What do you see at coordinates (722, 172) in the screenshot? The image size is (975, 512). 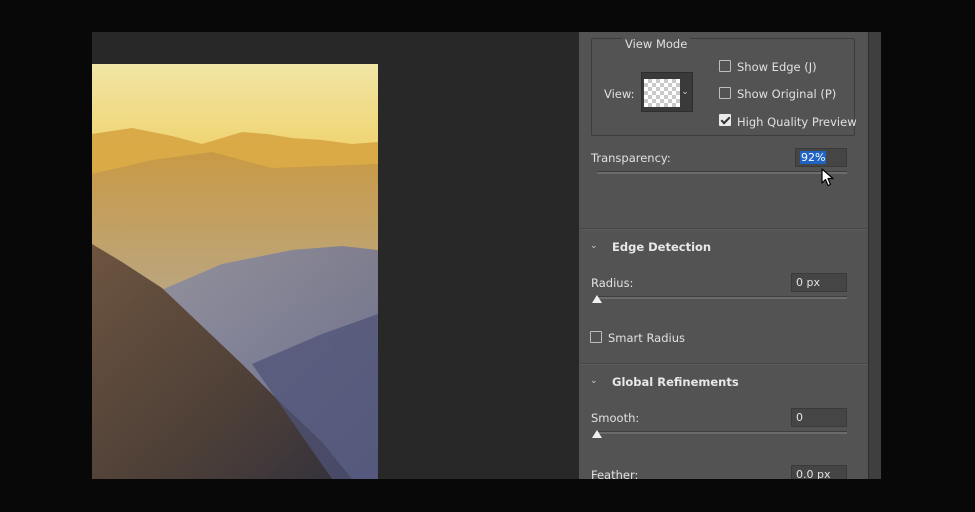 I see `transparency-slider-track` at bounding box center [722, 172].